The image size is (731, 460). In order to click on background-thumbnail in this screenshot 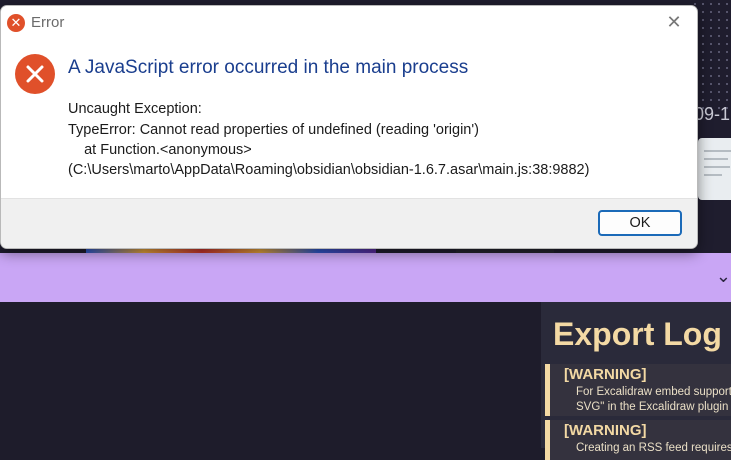, I will do `click(714, 169)`.